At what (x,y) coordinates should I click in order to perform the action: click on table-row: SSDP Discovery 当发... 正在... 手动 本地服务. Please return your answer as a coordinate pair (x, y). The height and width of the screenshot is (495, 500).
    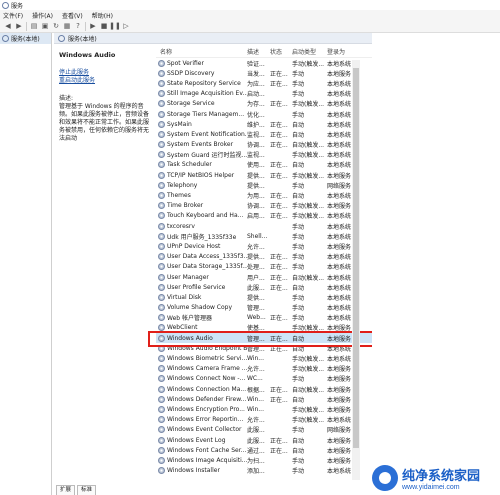
    Looking at the image, I should click on (264, 73).